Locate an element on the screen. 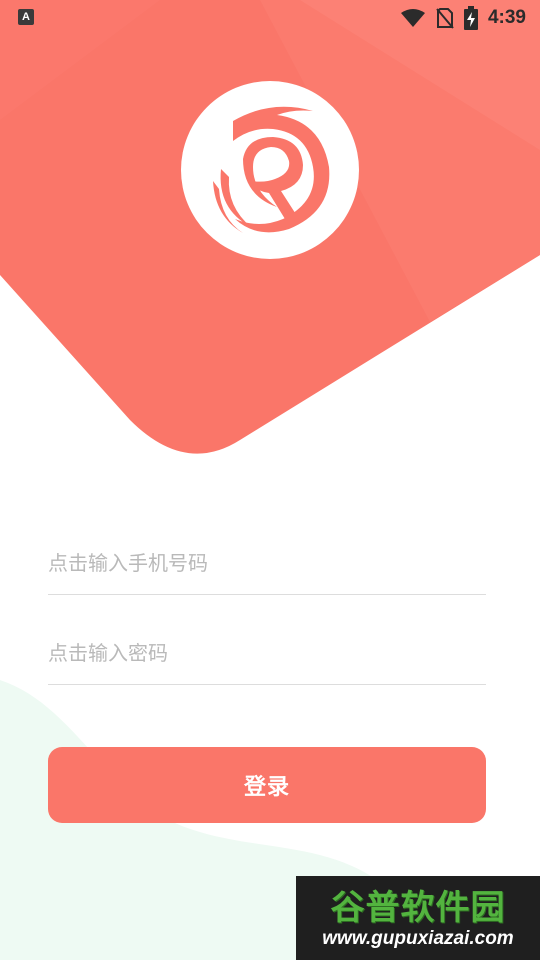  phone-input is located at coordinates (267, 563).